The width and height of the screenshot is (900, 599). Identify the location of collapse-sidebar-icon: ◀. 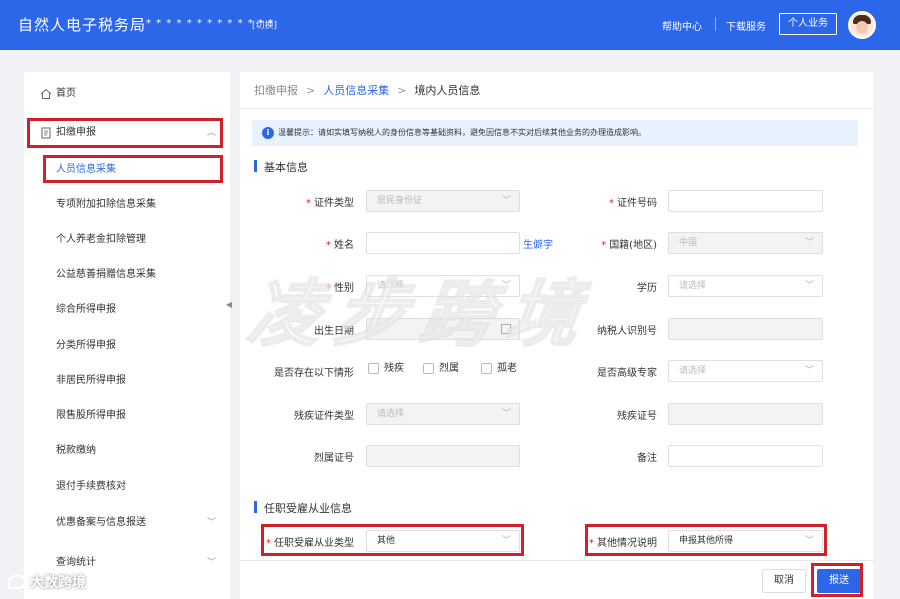
(229, 305).